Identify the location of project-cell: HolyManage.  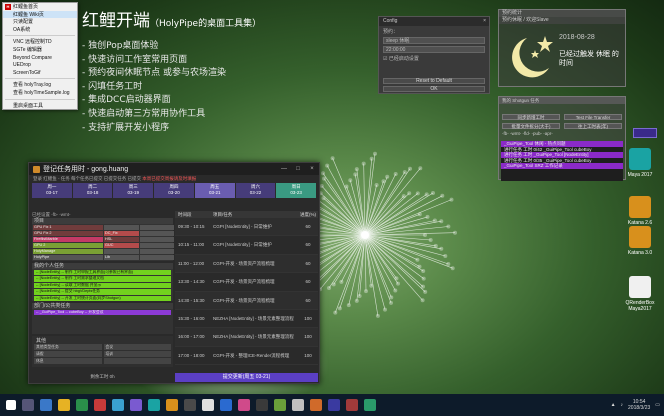
(68, 251).